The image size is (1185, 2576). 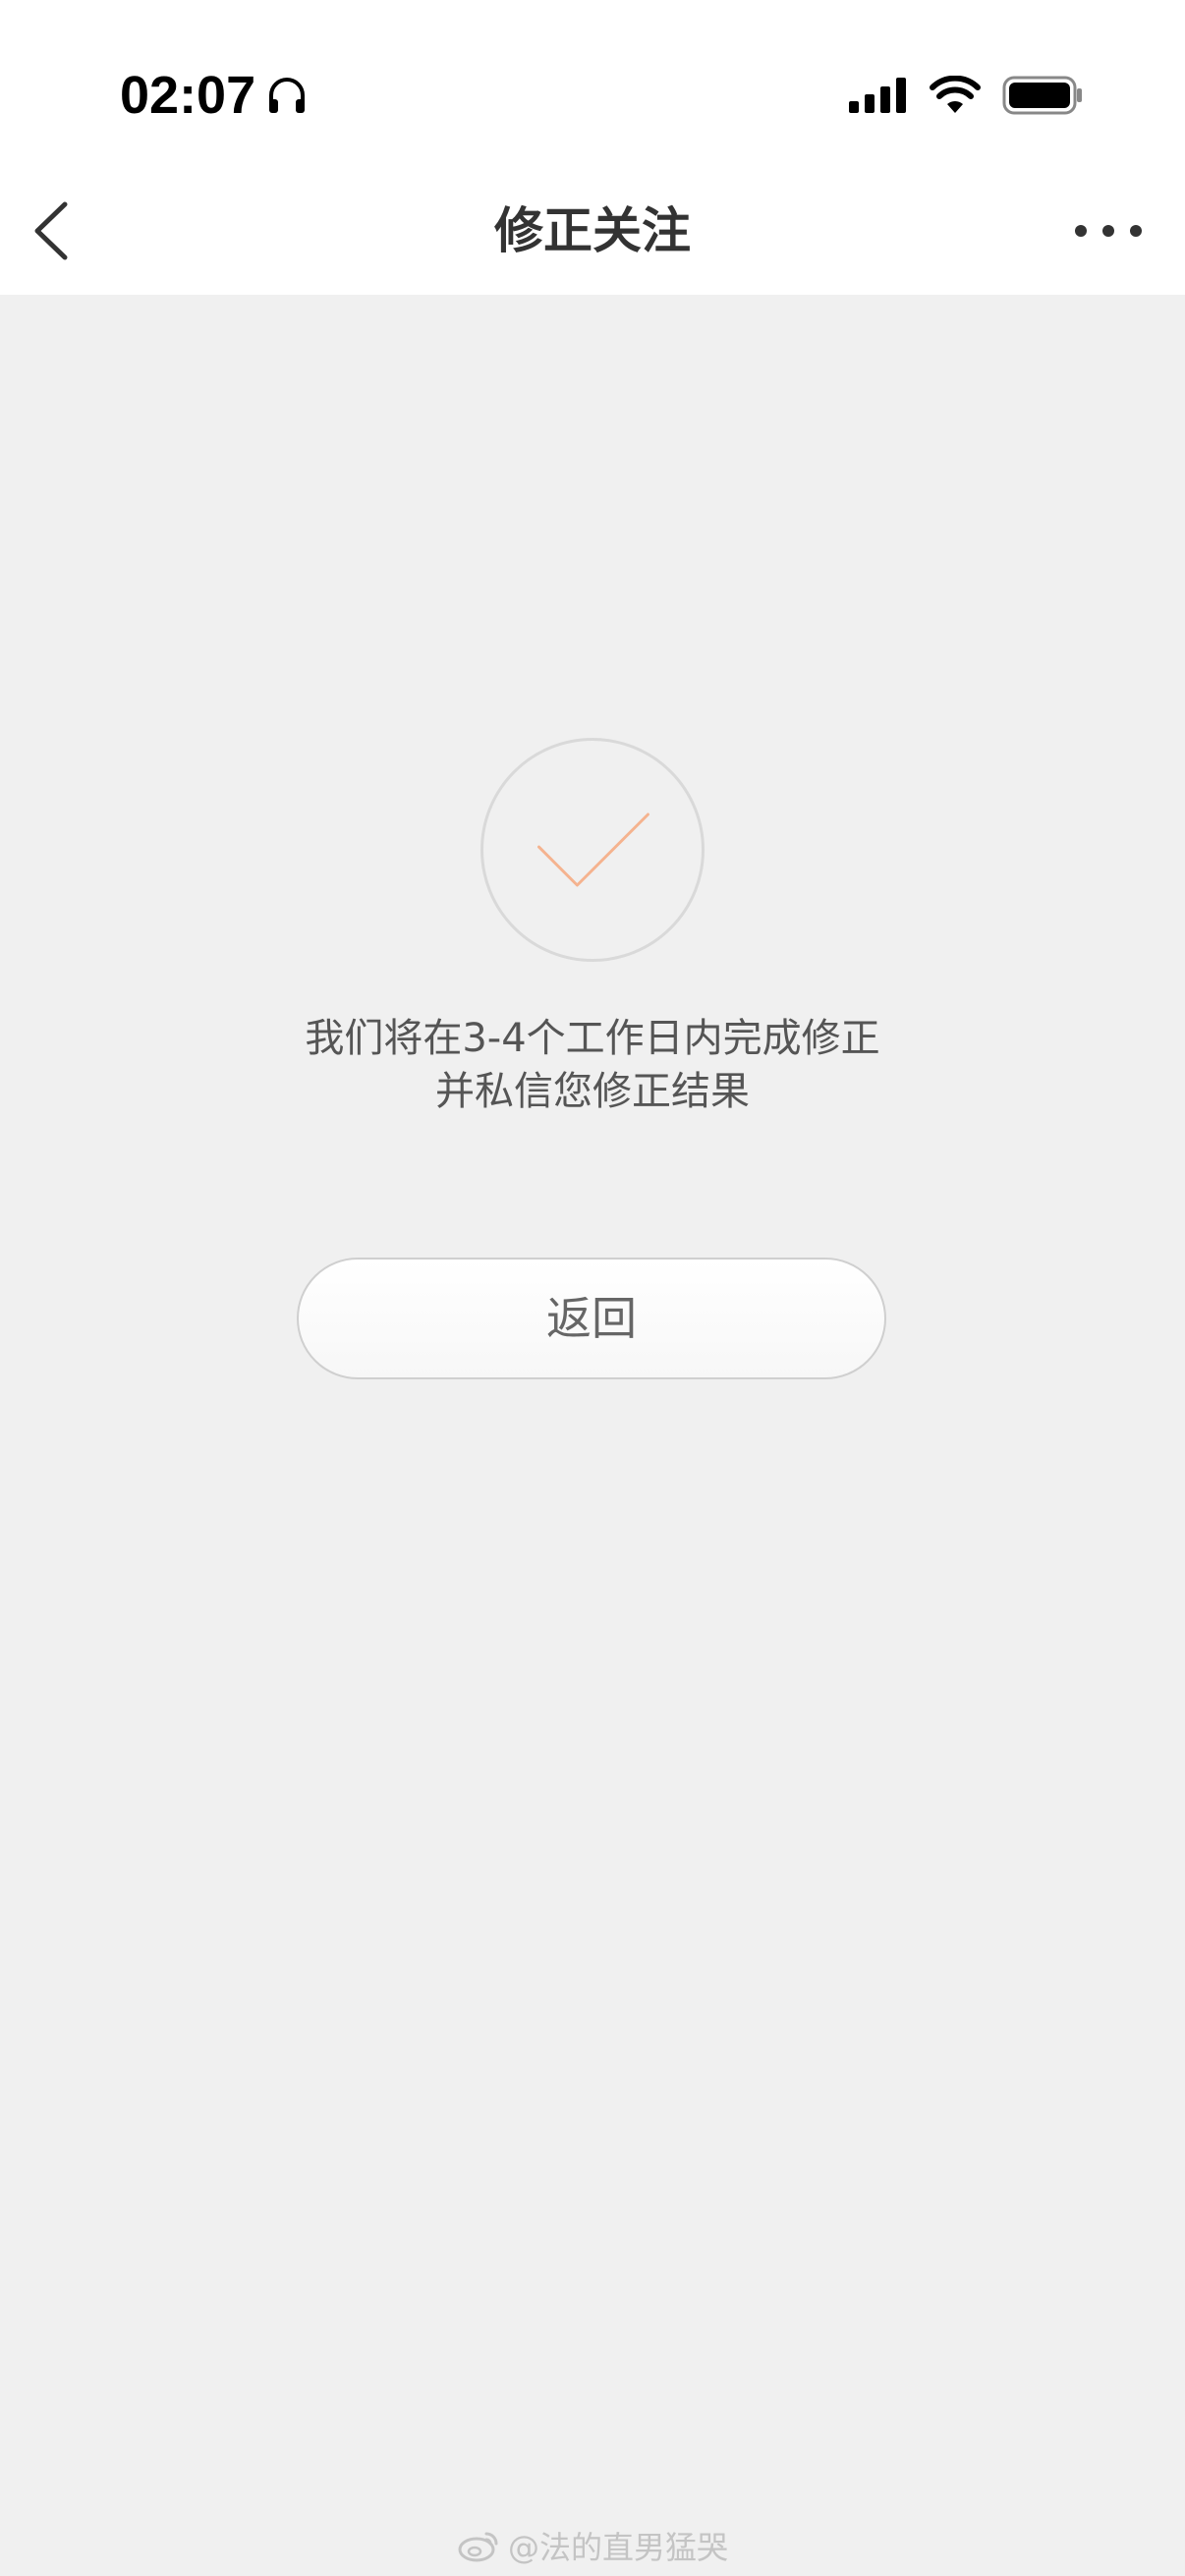 I want to click on checkmark-icon, so click(x=593, y=849).